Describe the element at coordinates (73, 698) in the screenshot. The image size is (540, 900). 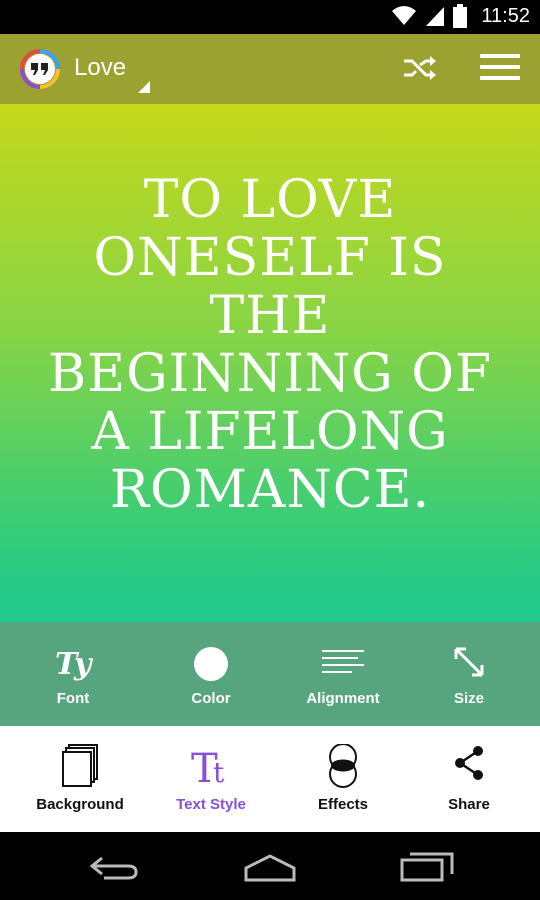
I see `font-label: Font` at that location.